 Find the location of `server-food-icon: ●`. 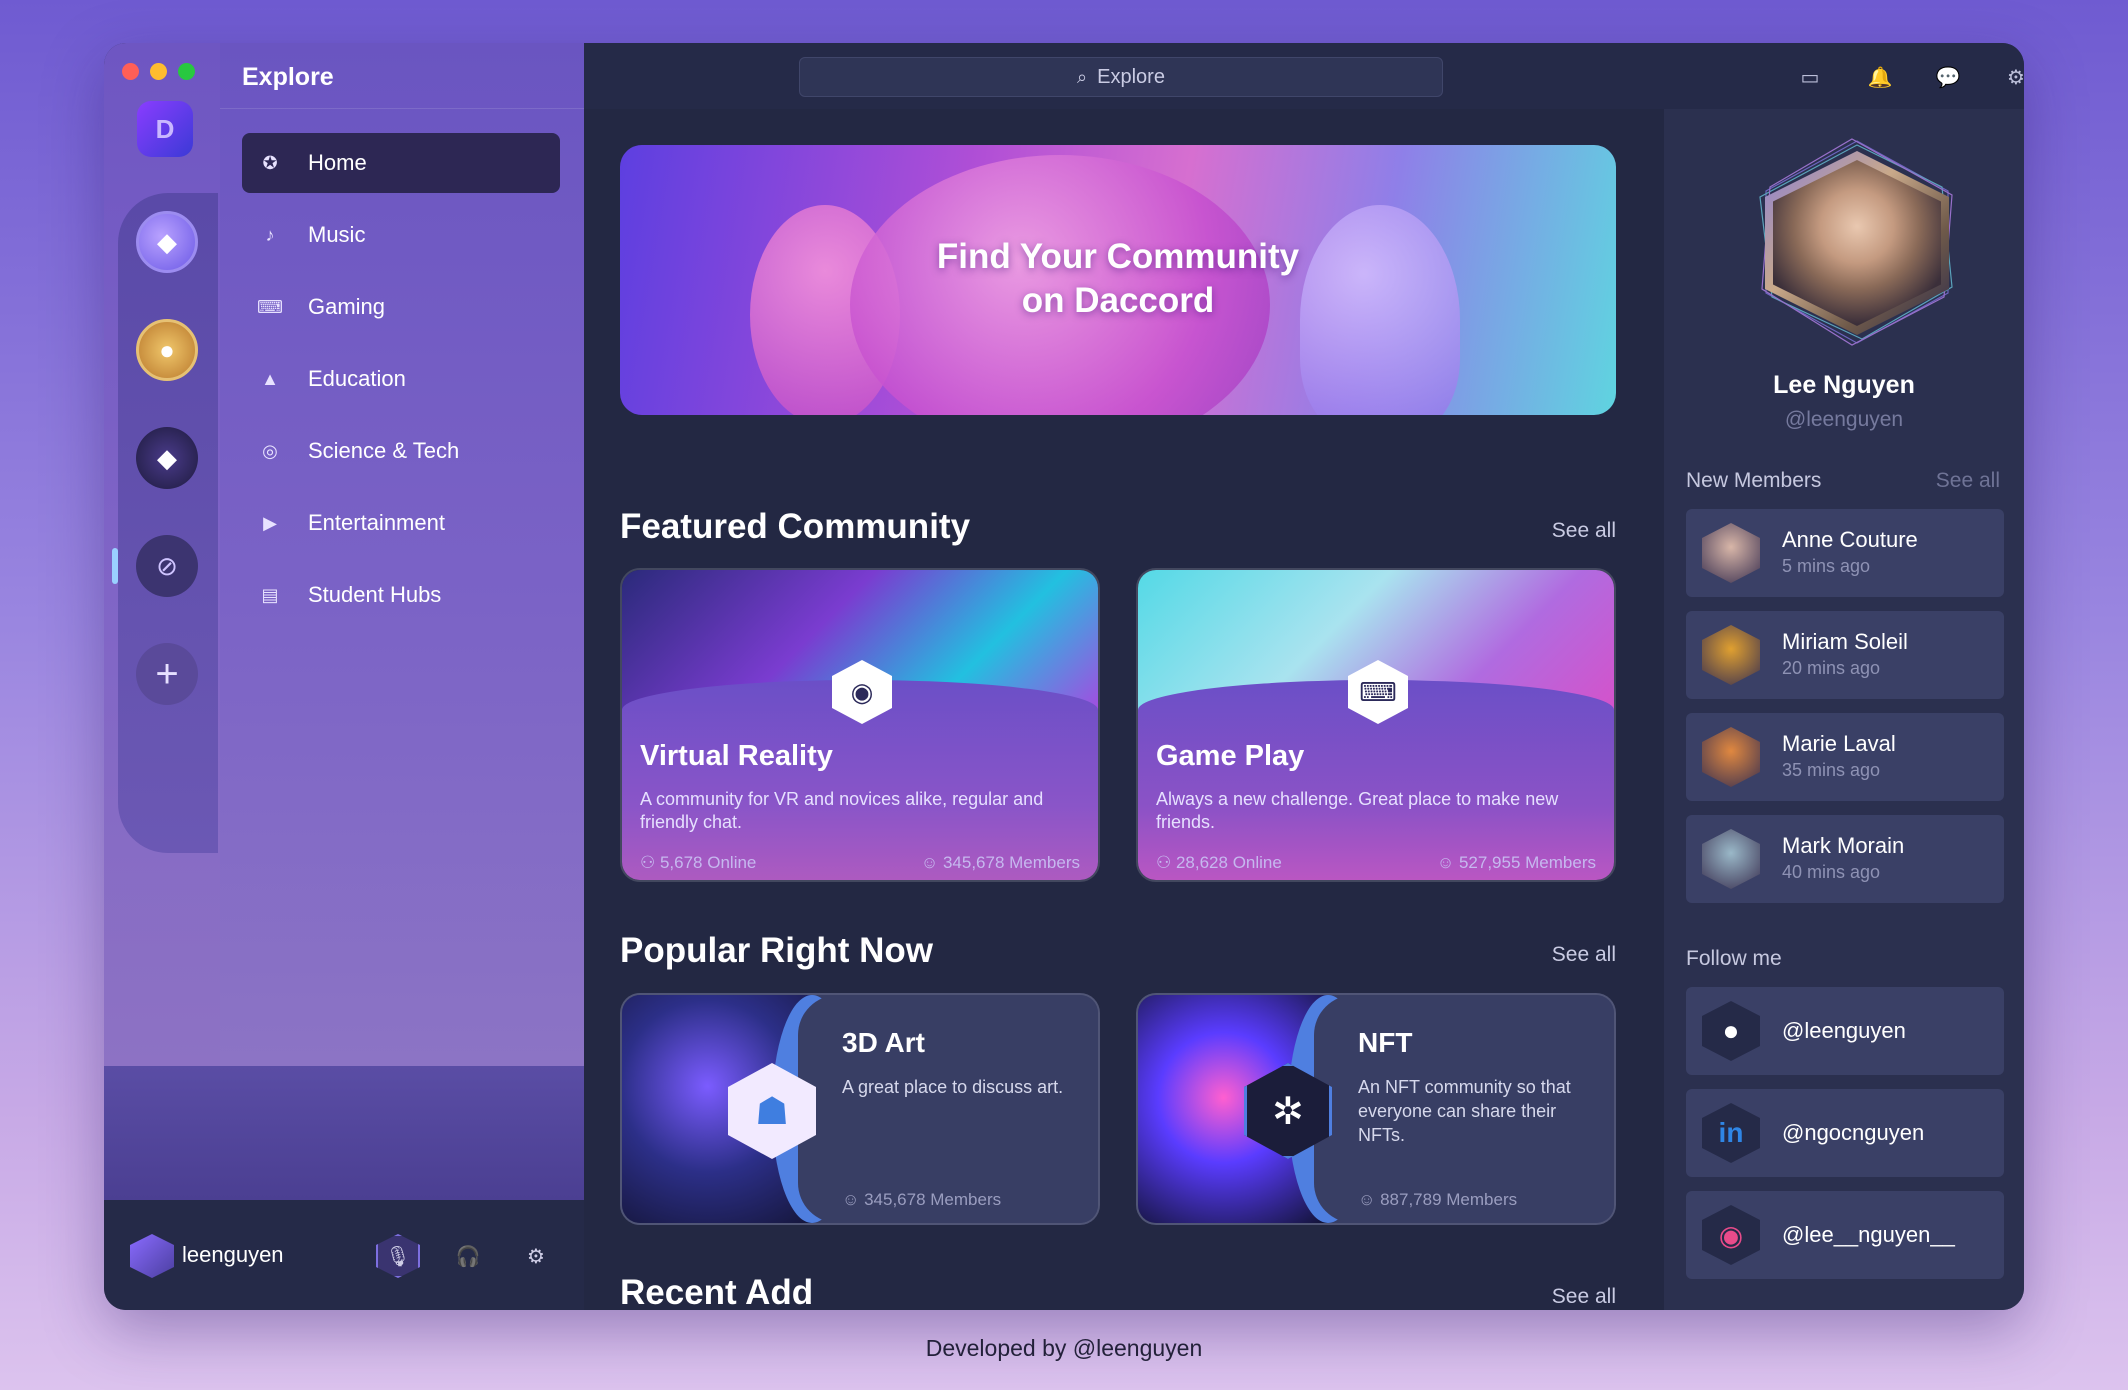

server-food-icon: ● is located at coordinates (167, 350).